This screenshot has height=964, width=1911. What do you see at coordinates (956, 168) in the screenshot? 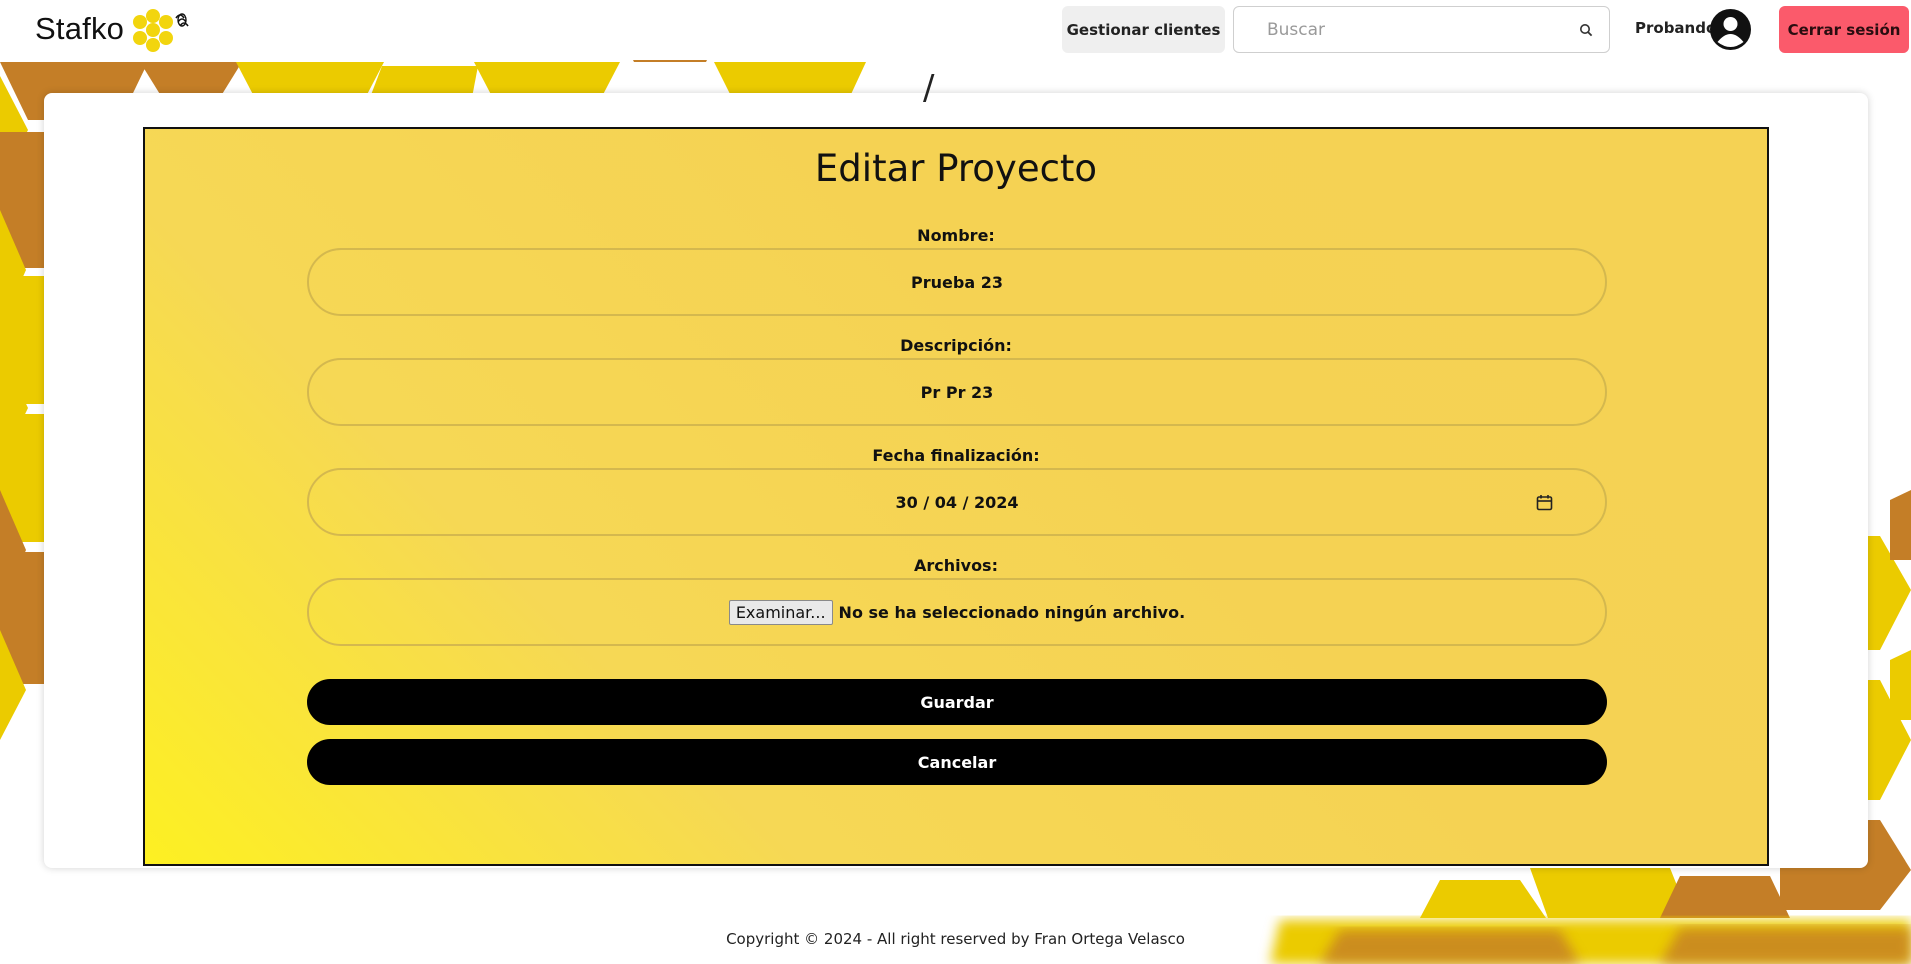
I see `form-title: Editar Proyecto` at bounding box center [956, 168].